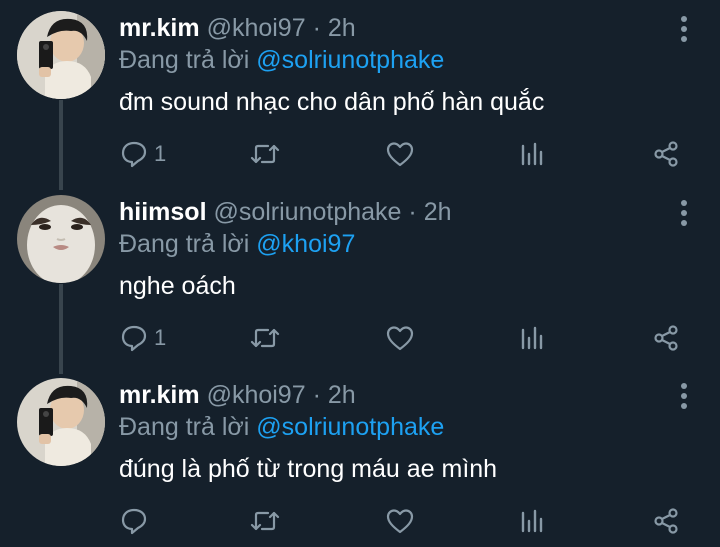 The width and height of the screenshot is (720, 547). I want to click on display-name: hiimsol, so click(163, 212).